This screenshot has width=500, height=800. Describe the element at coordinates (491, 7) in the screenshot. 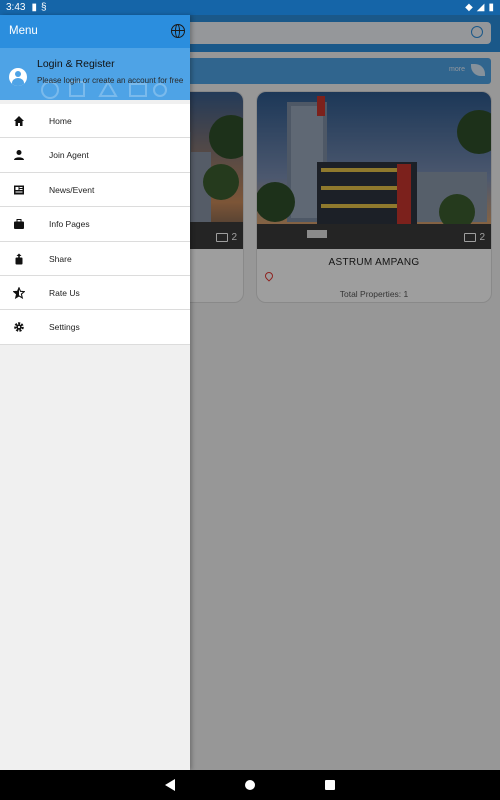

I see `battery-icon: ▮` at that location.